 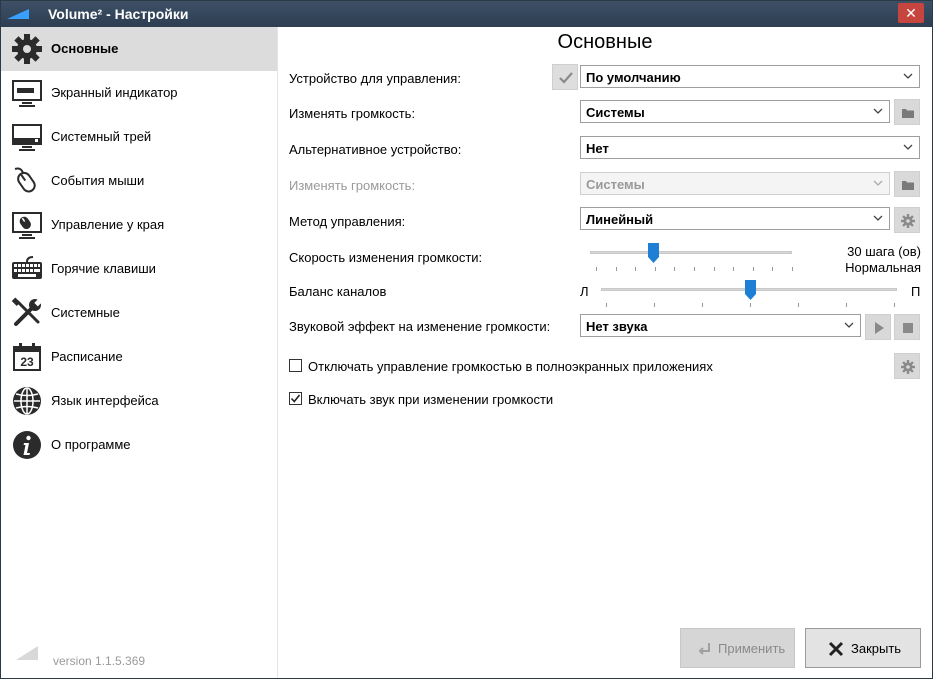 I want to click on info-icon, so click(x=27, y=445).